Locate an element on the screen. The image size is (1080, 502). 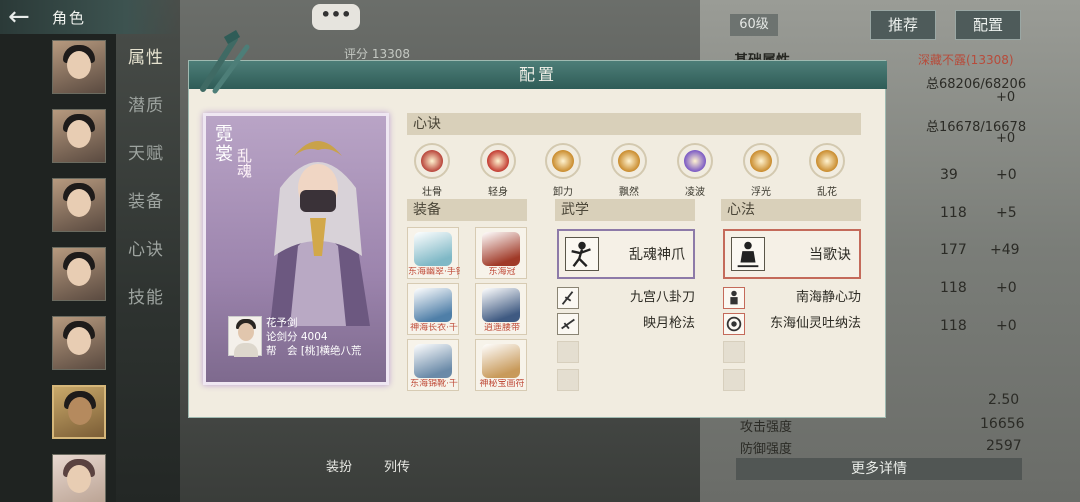
spear-skill-icon is located at coordinates (568, 324).